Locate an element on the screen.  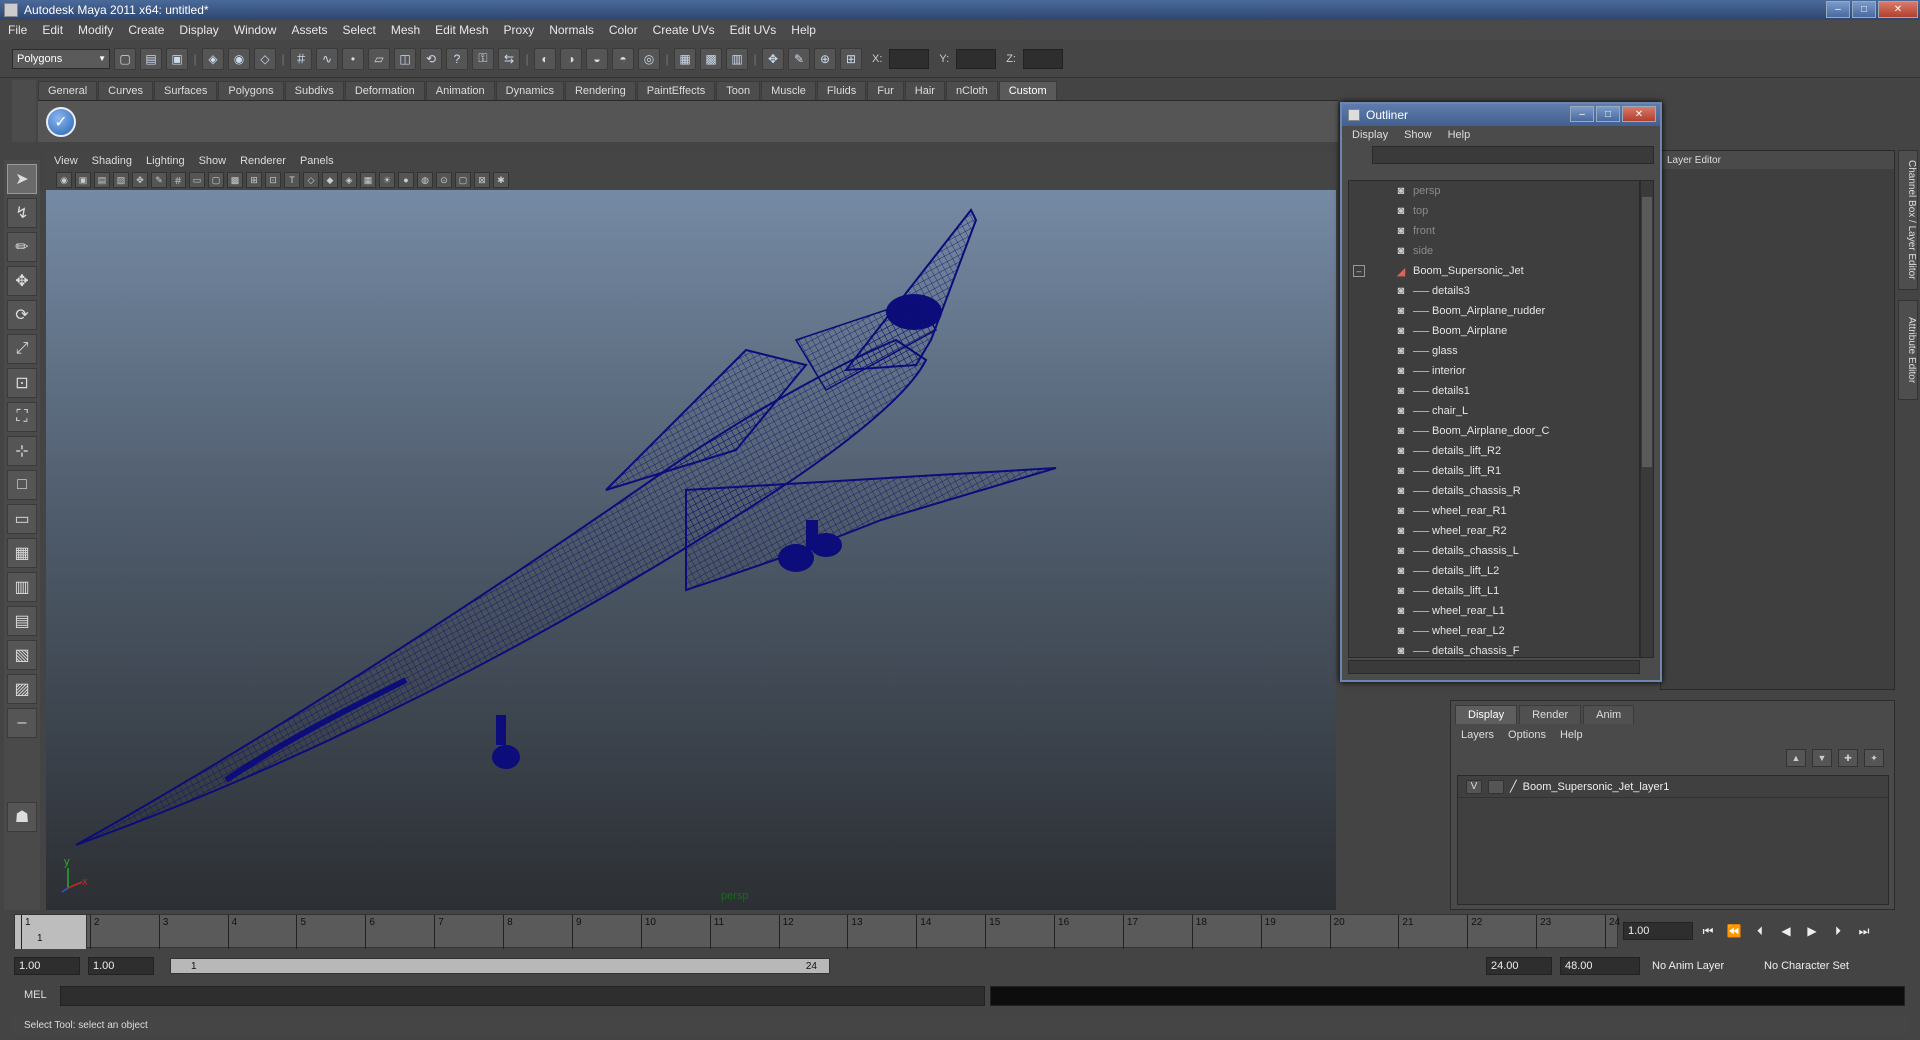
shelf-tab-deformation: Deformation is located at coordinates (384, 90).